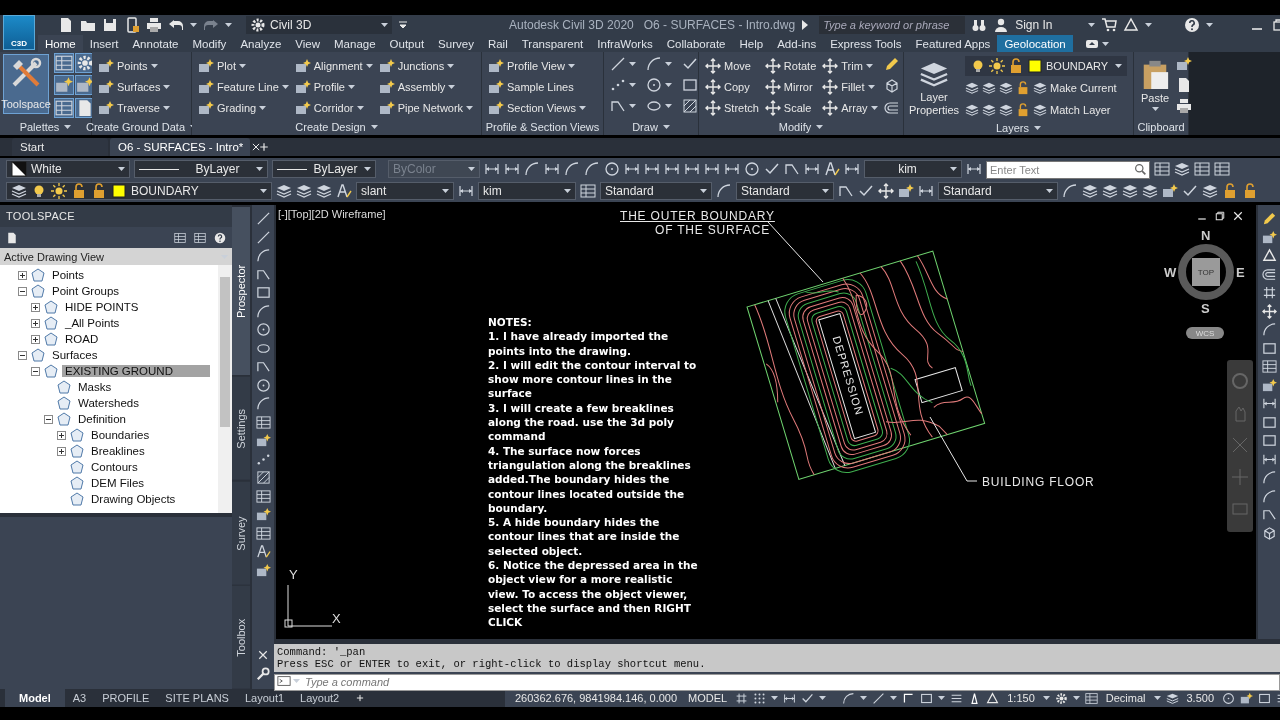  What do you see at coordinates (596, 698) in the screenshot?
I see `coordinates-readout: 260362.676, 9841984.146, 0.000` at bounding box center [596, 698].